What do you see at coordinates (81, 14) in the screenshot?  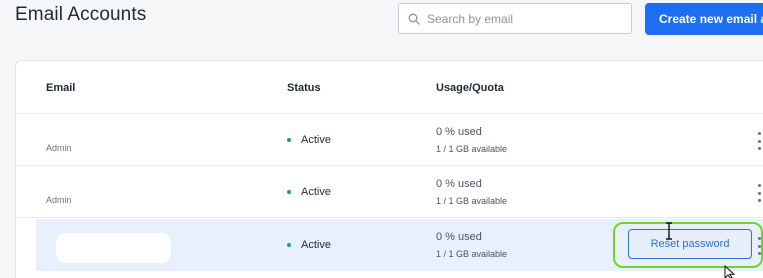 I see `page-title: Email Accounts` at bounding box center [81, 14].